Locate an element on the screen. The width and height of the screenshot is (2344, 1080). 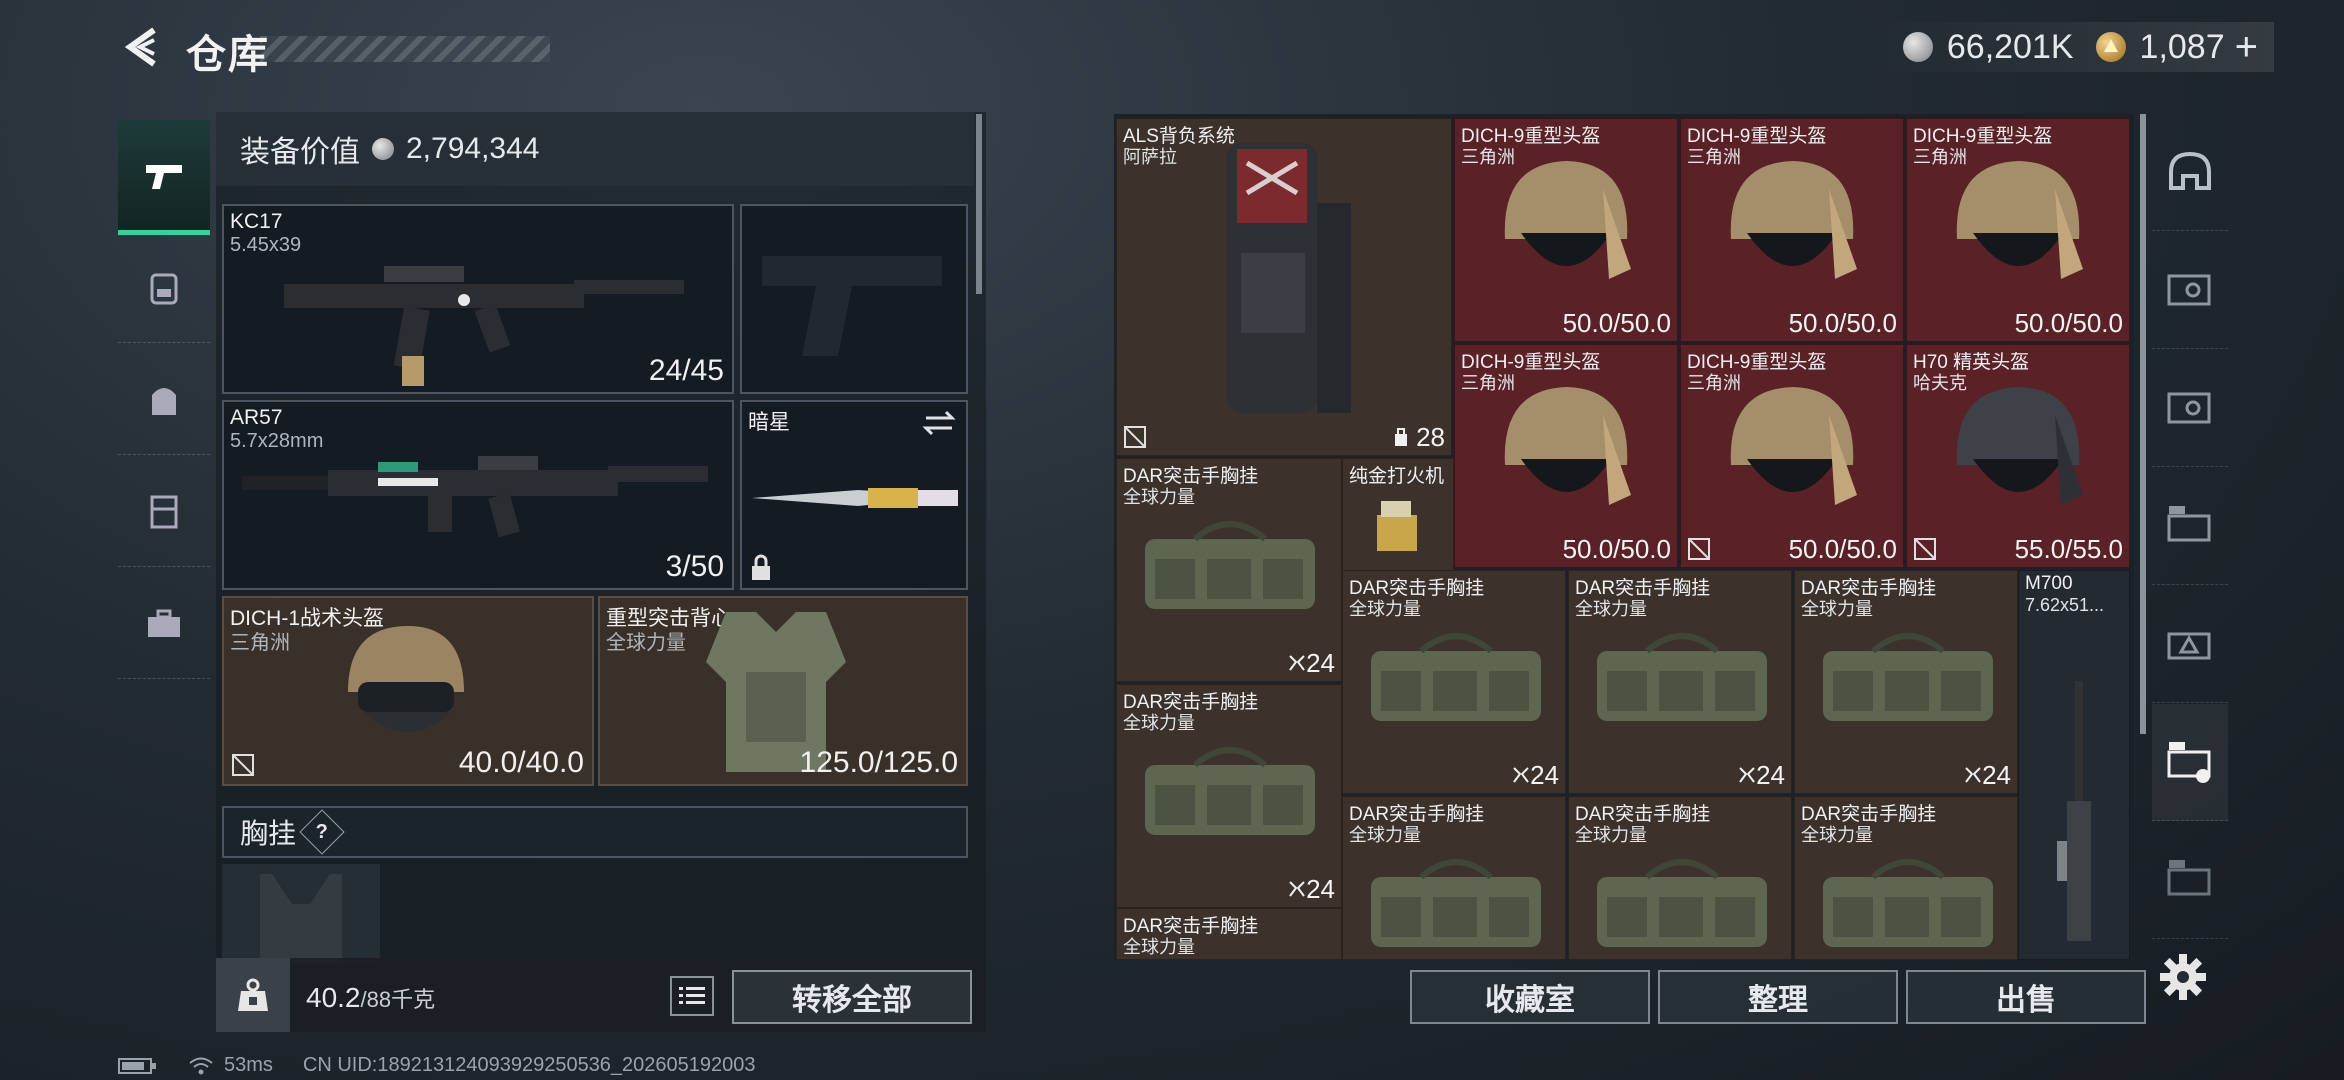
tab-backpack is located at coordinates (164, 287).